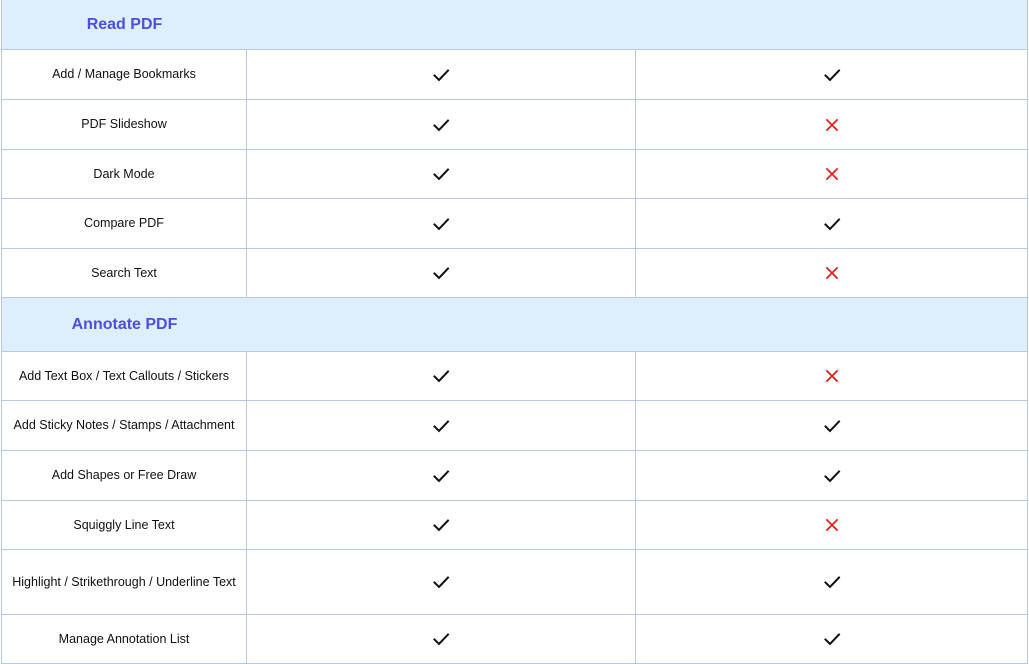 This screenshot has height=664, width=1029. What do you see at coordinates (124, 525) in the screenshot?
I see `feature-label: Squiggly Line Text` at bounding box center [124, 525].